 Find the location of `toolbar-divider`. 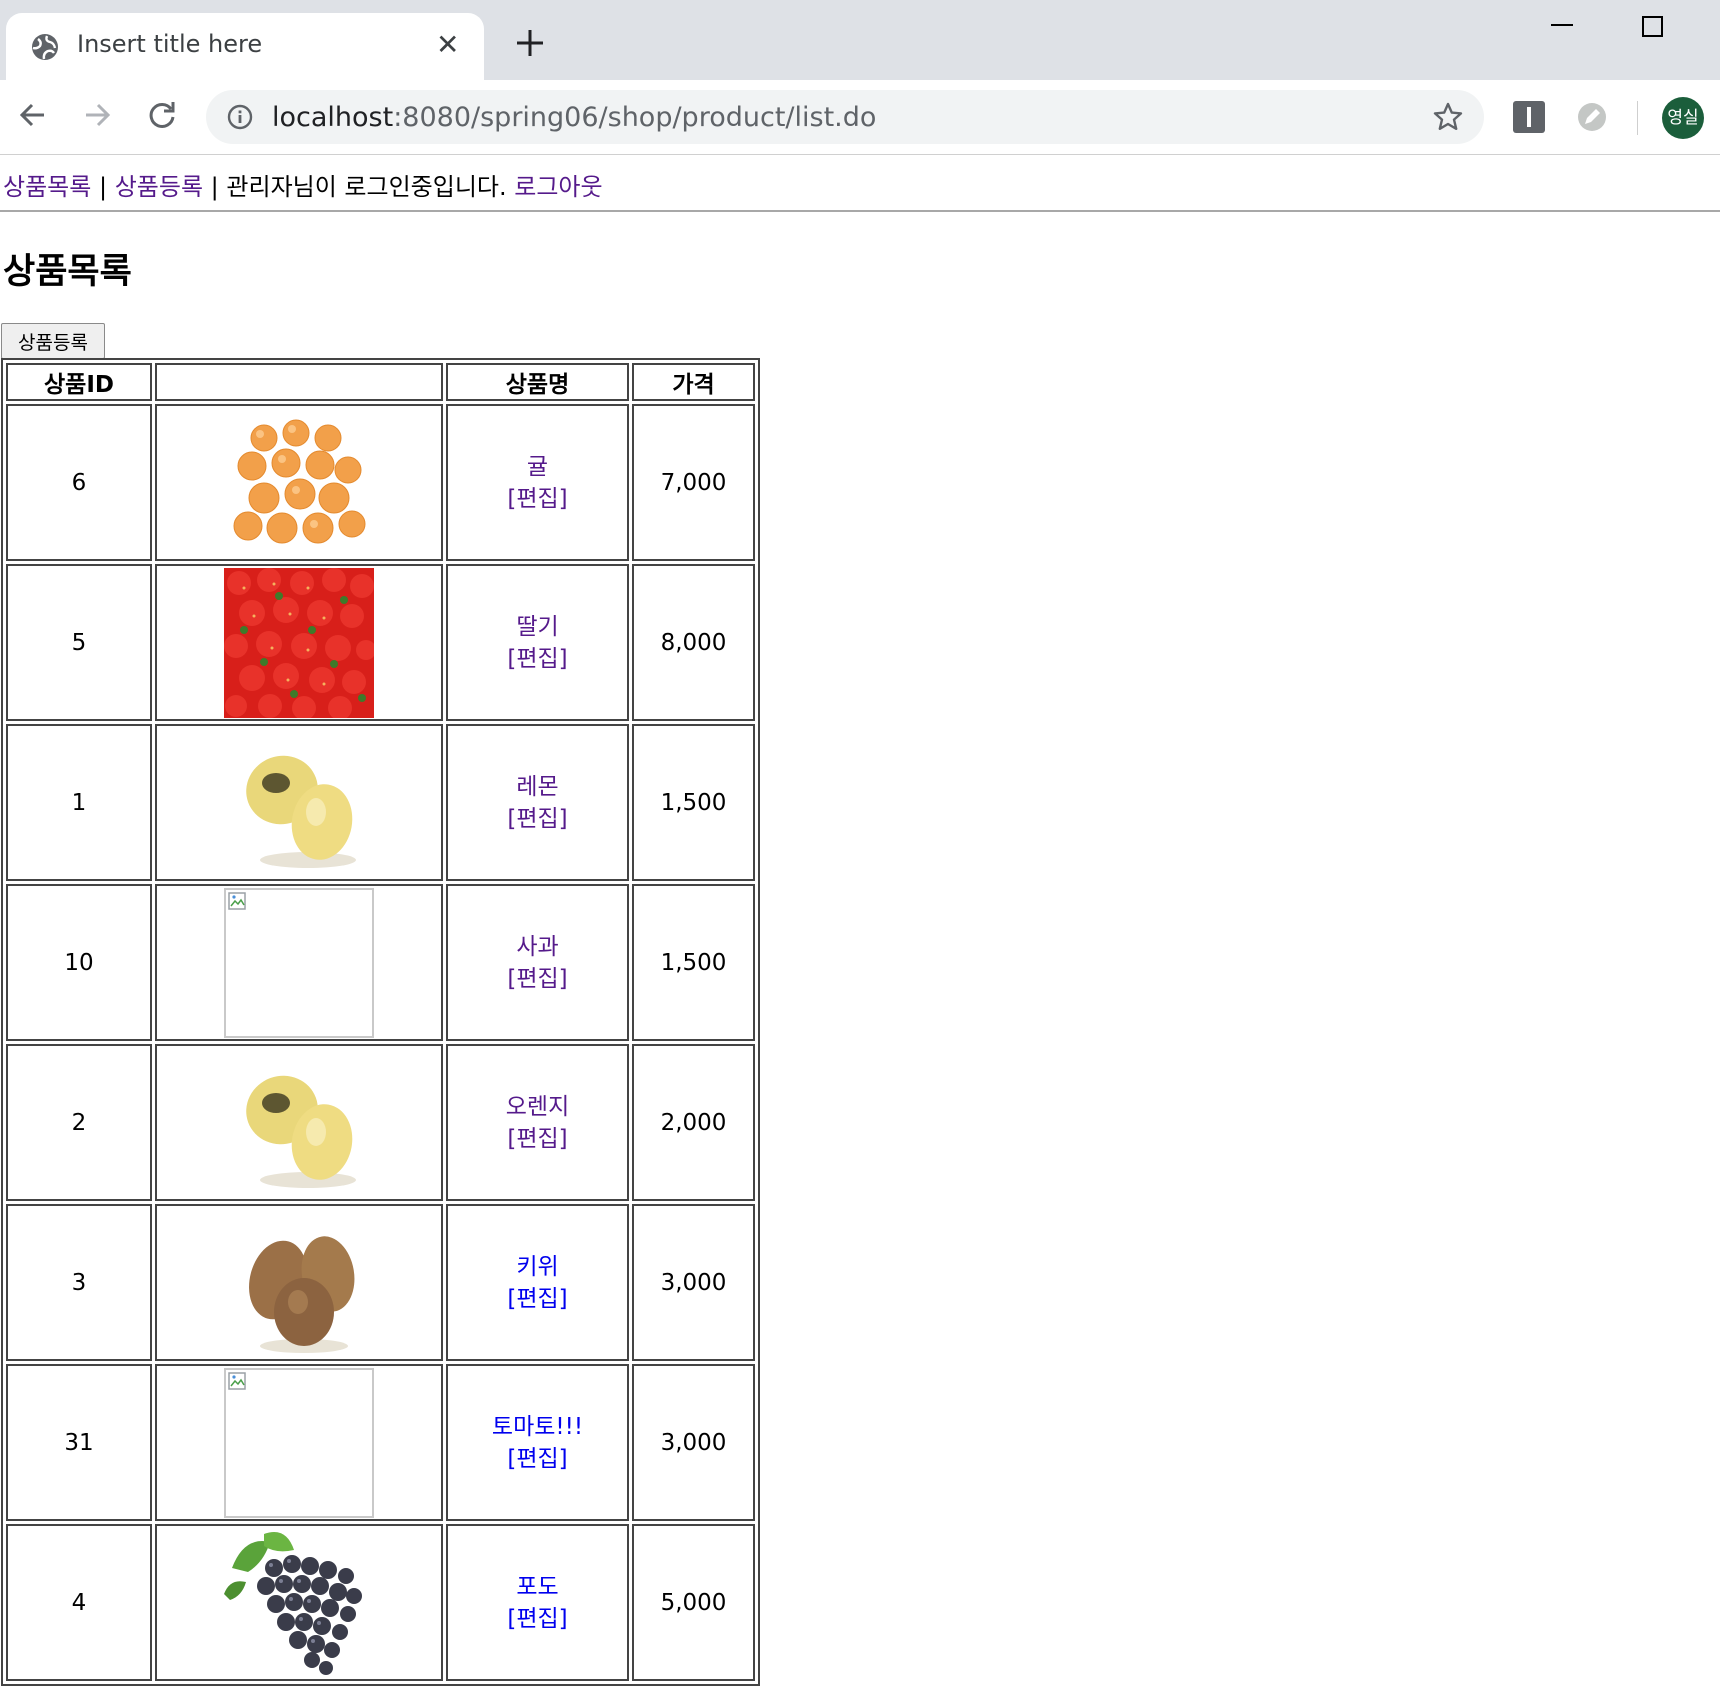

toolbar-divider is located at coordinates (1637, 118).